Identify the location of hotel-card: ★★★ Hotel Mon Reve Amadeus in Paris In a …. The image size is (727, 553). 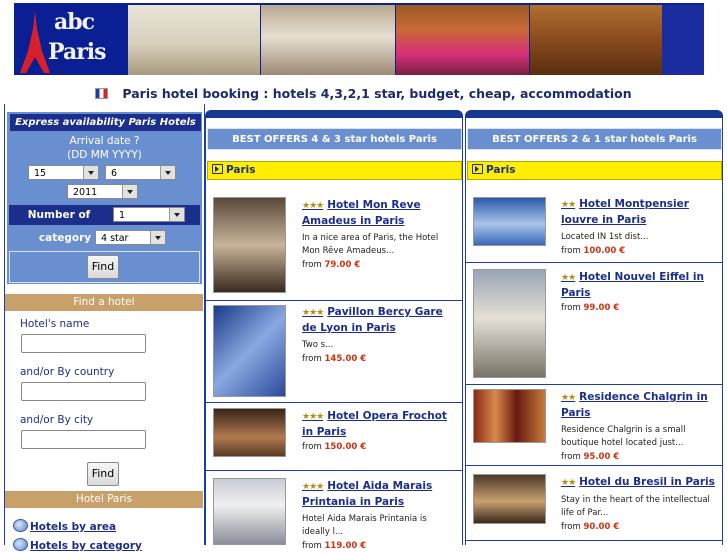
(377, 234).